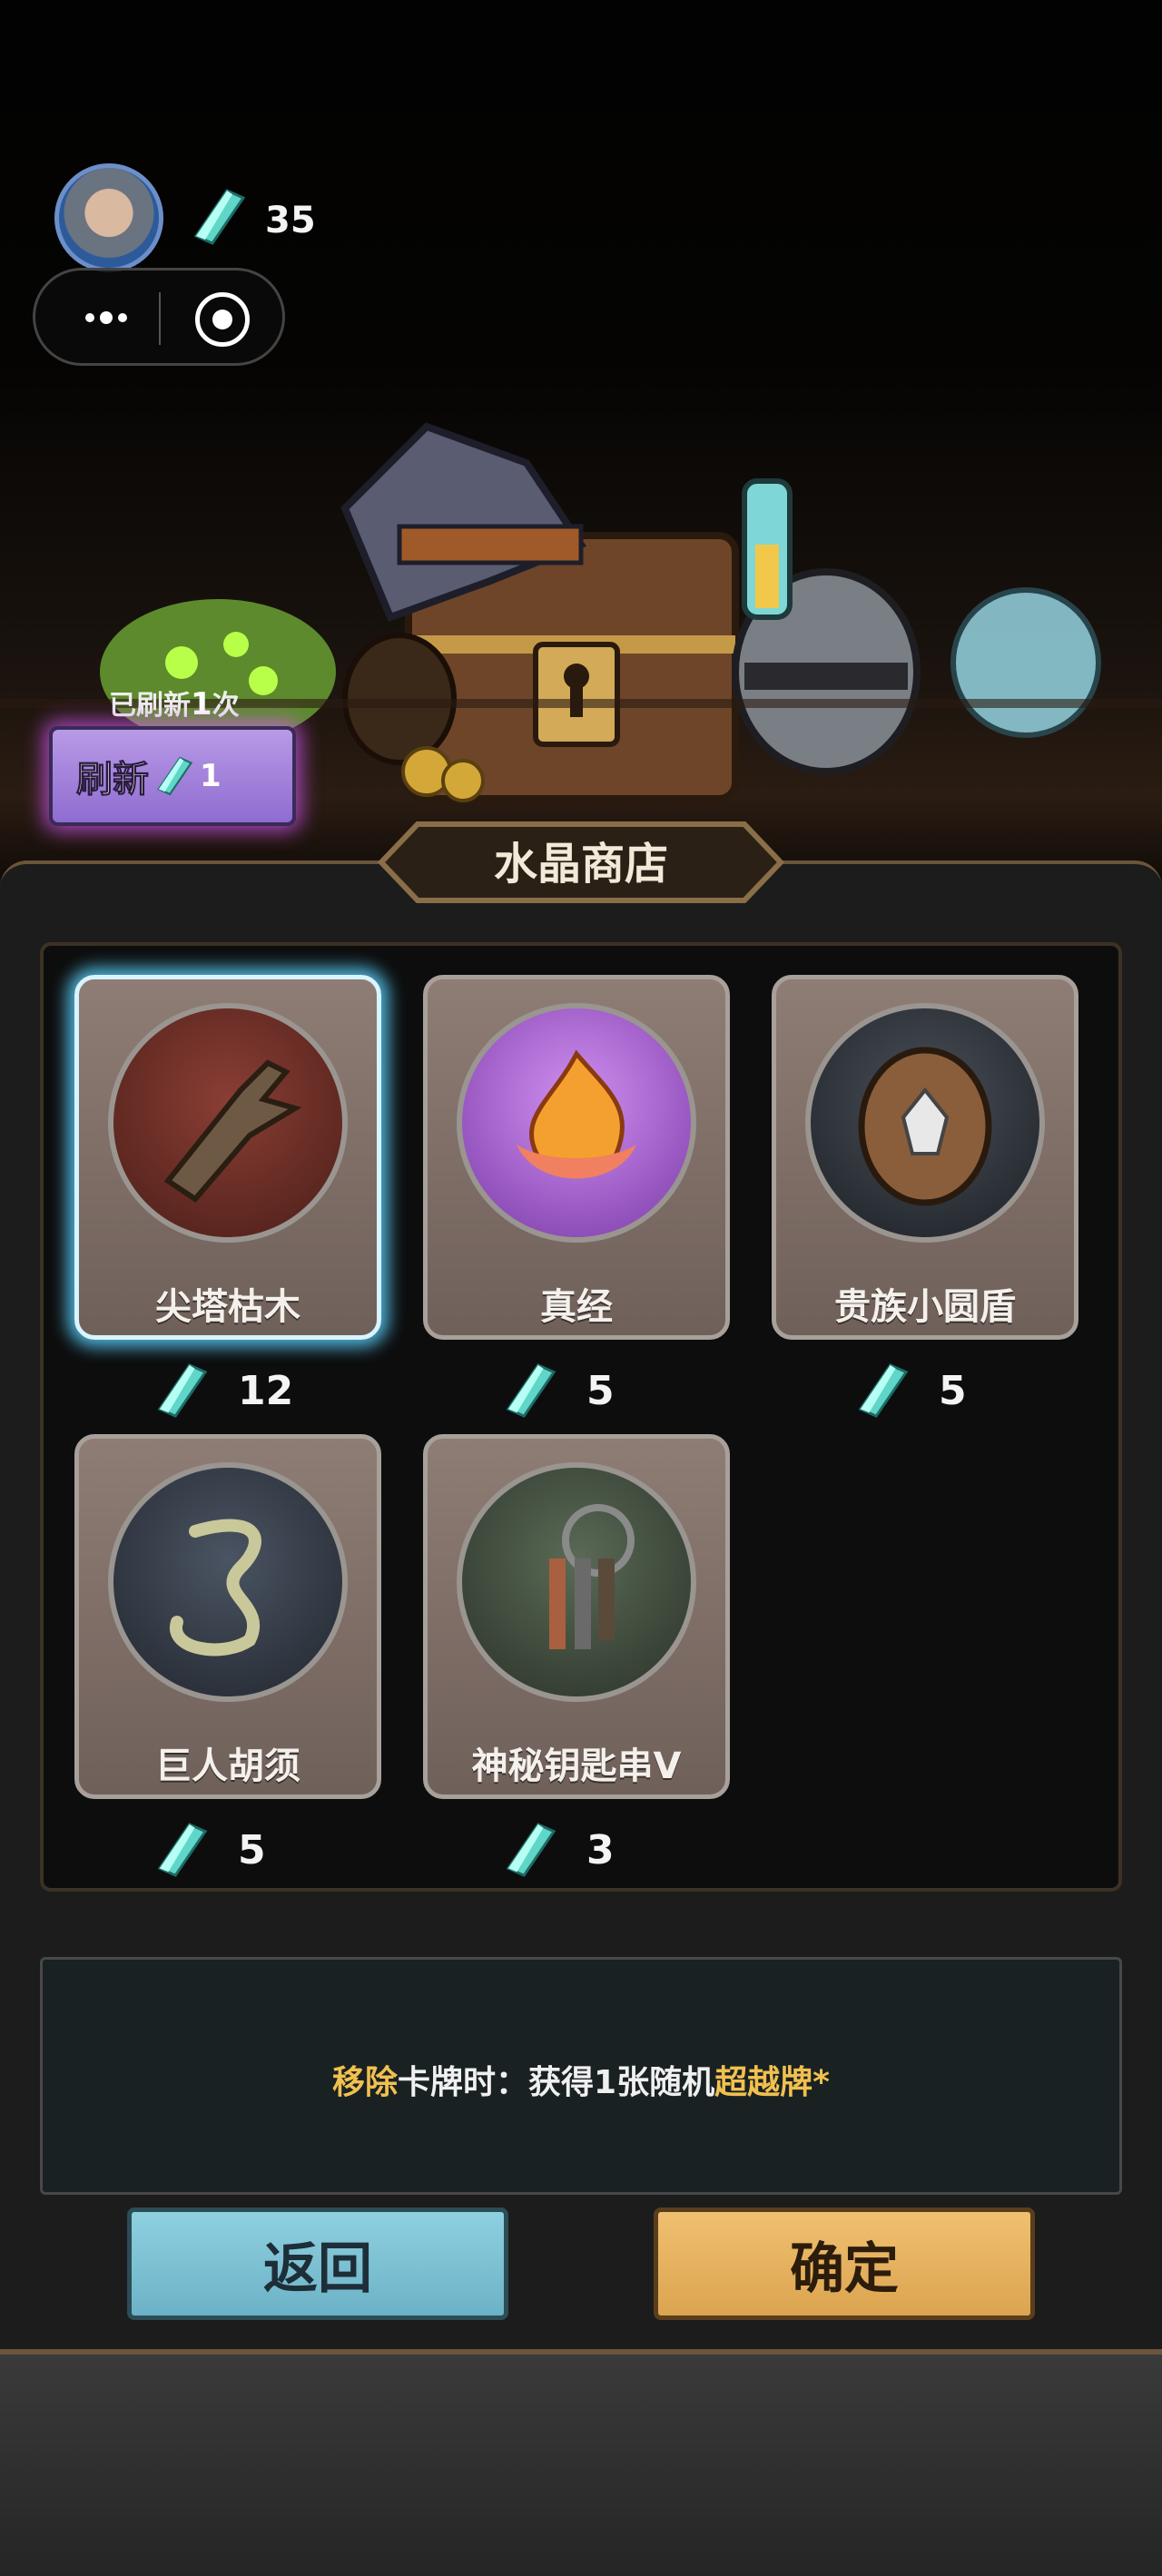  I want to click on item-name: 巨人胡须, so click(227, 1766).